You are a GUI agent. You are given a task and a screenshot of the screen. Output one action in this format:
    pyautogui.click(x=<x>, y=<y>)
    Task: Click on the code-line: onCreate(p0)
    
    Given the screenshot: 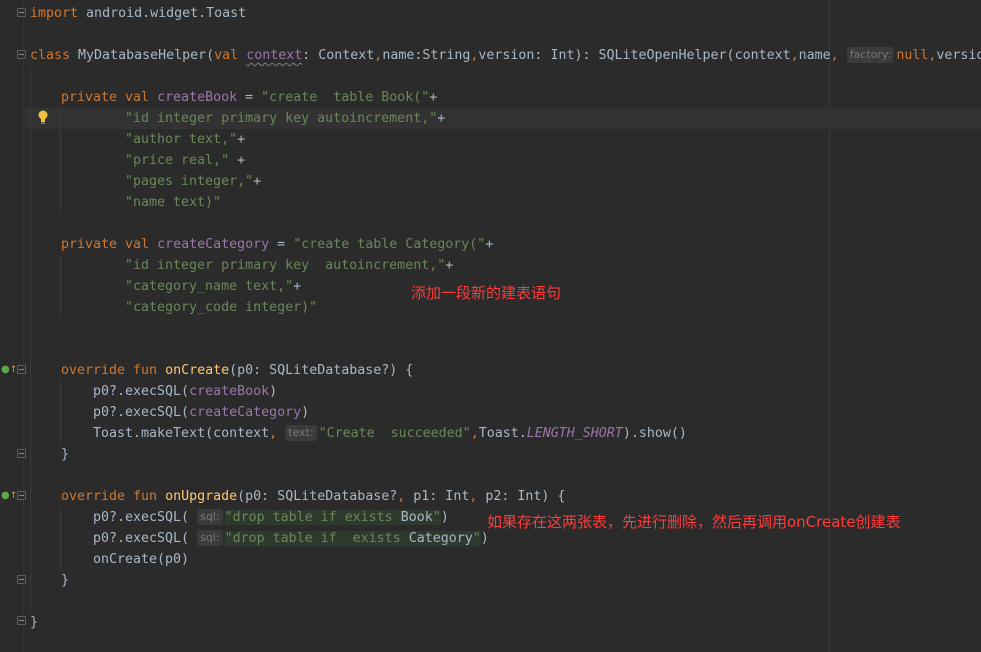 What is the action you would take?
    pyautogui.click(x=141, y=559)
    